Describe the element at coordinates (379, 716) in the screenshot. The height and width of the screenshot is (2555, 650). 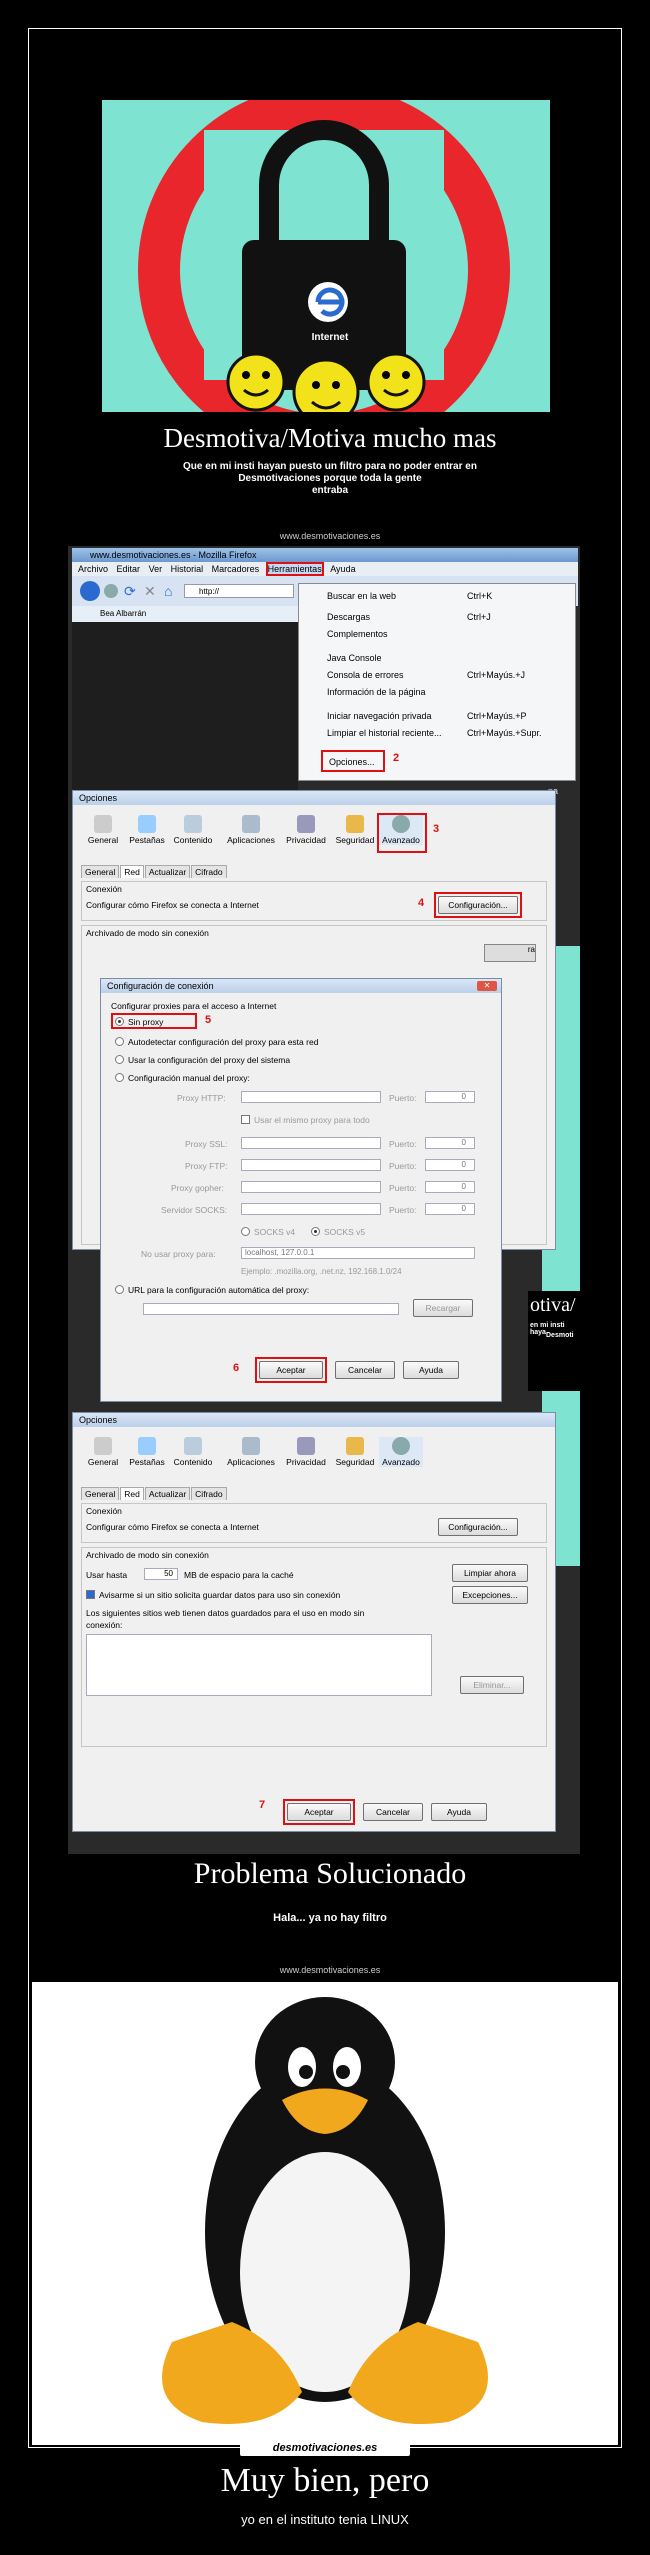
I see `dd-item-privada: Iniciar navegación privada` at that location.